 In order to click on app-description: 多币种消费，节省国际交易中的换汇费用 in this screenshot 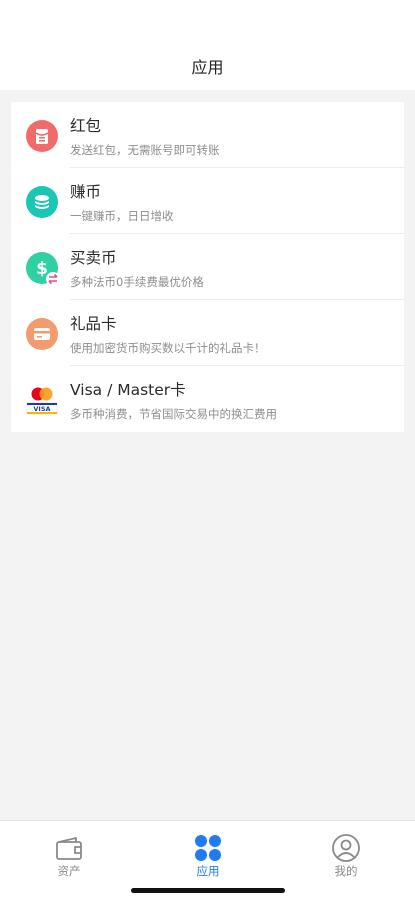, I will do `click(173, 414)`.